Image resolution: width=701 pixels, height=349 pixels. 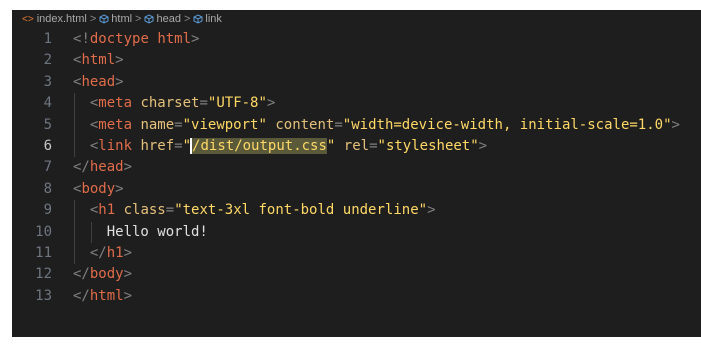 I want to click on code-text: </head>, so click(x=102, y=167).